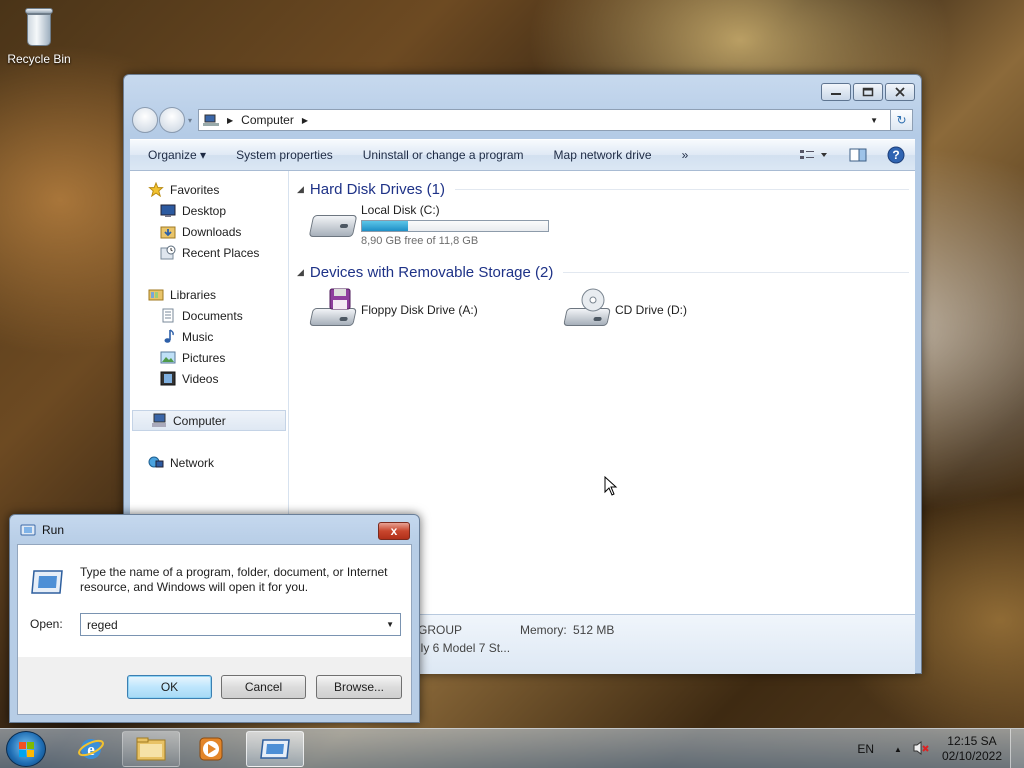  What do you see at coordinates (594, 630) in the screenshot?
I see `memory-value: 512 MB` at bounding box center [594, 630].